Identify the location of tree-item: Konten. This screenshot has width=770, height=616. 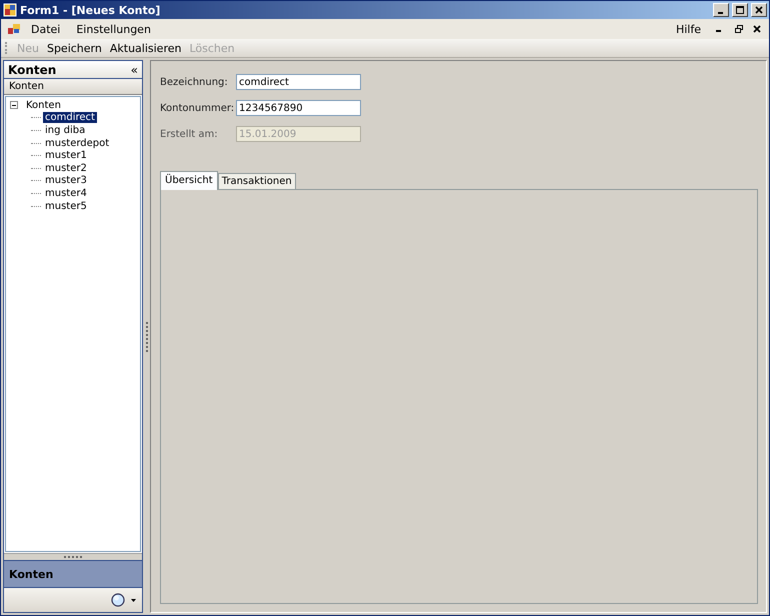
(43, 105).